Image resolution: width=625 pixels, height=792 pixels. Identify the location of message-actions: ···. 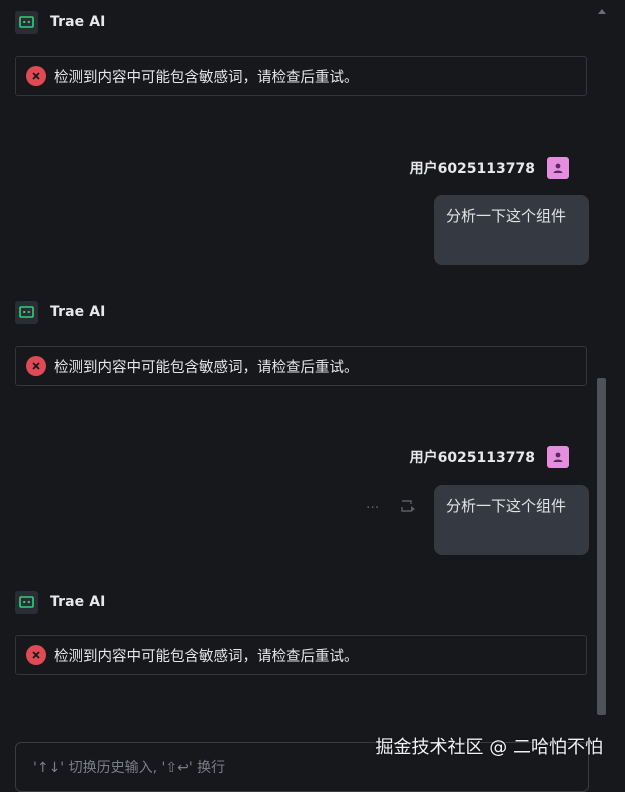
(391, 508).